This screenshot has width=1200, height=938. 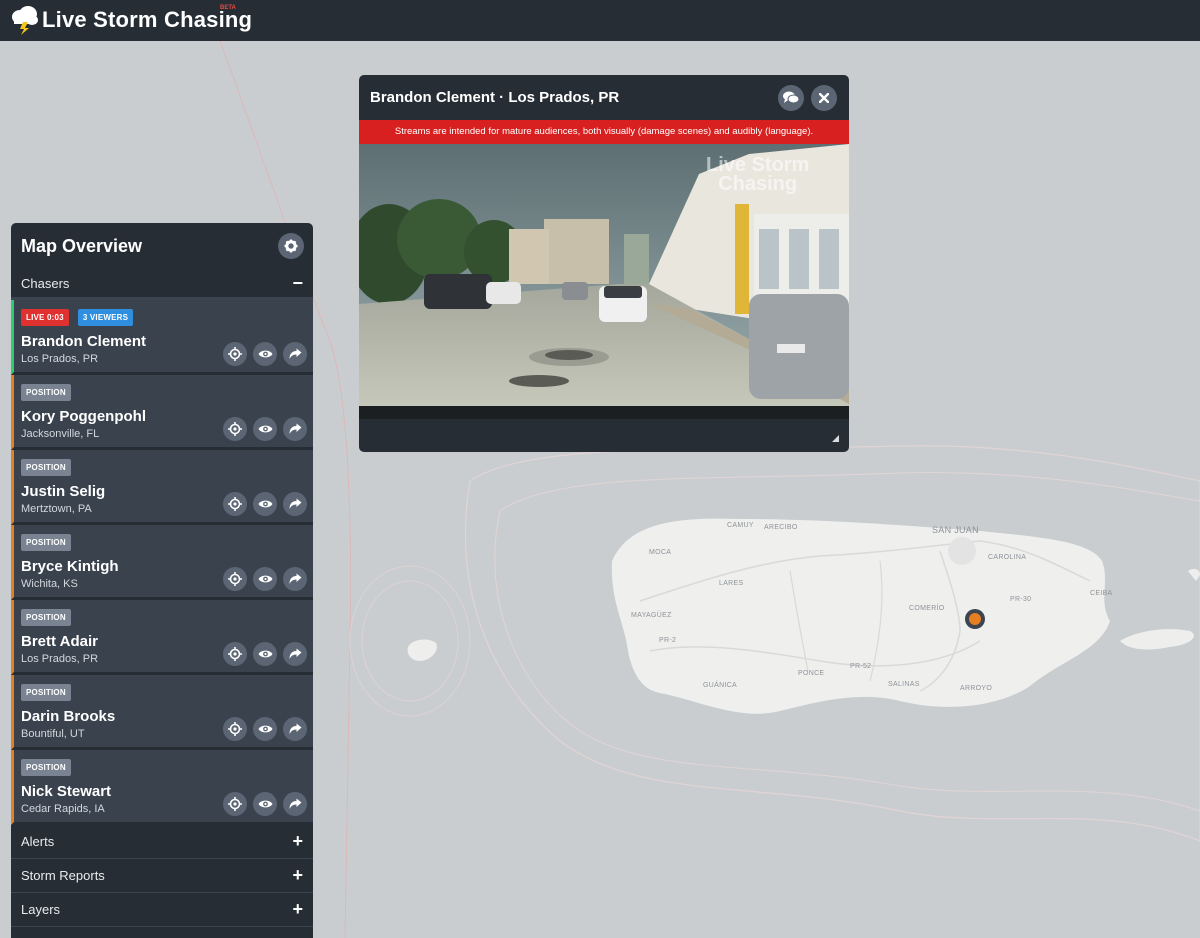 I want to click on gear-icon, so click(x=291, y=246).